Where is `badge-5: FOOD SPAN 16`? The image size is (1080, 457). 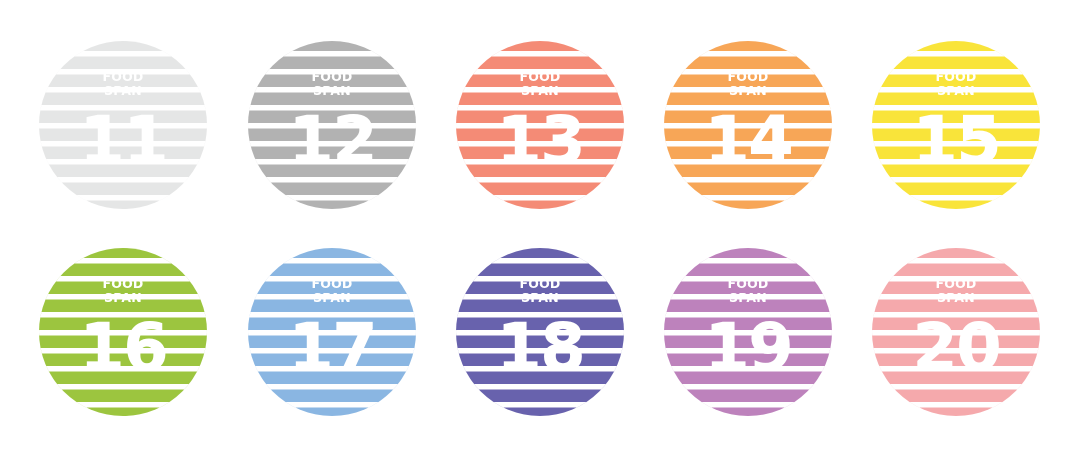 badge-5: FOOD SPAN 16 is located at coordinates (123, 332).